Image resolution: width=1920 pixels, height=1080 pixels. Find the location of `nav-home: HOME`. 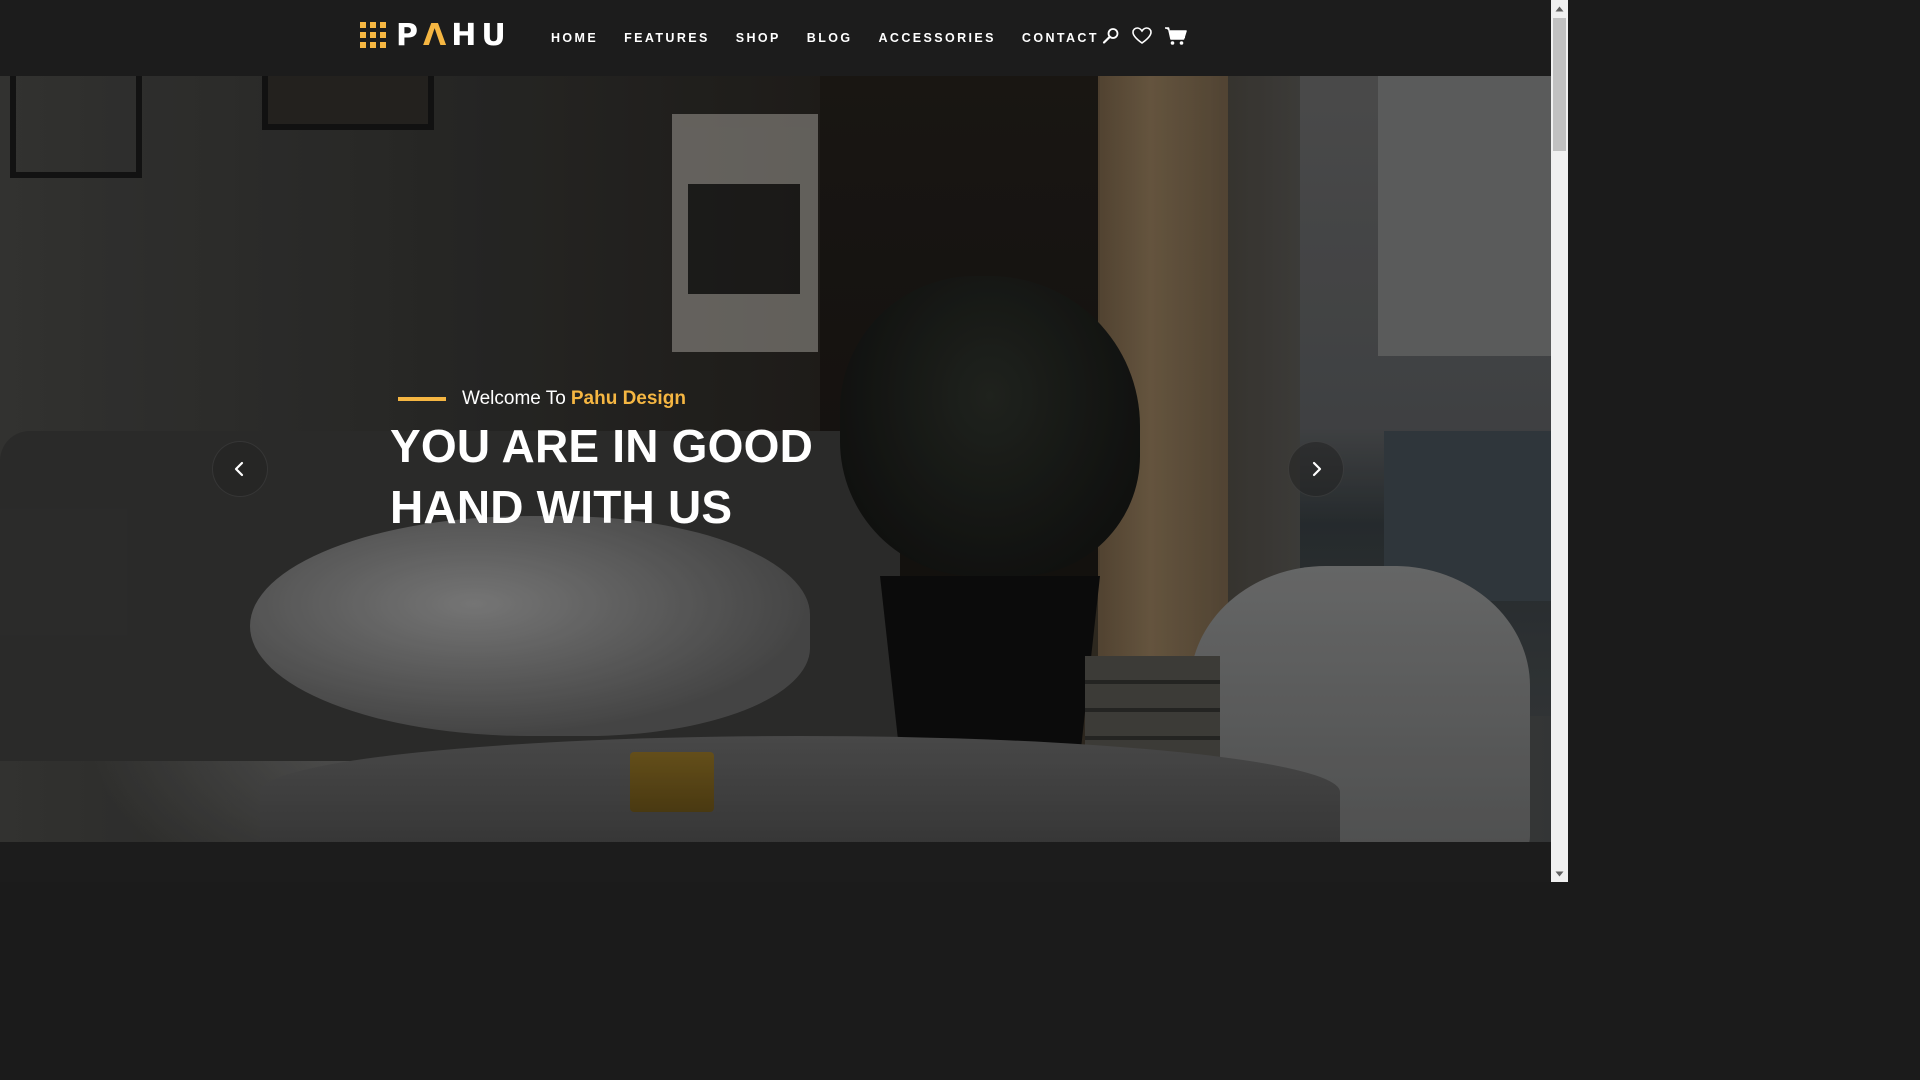

nav-home: HOME is located at coordinates (574, 38).